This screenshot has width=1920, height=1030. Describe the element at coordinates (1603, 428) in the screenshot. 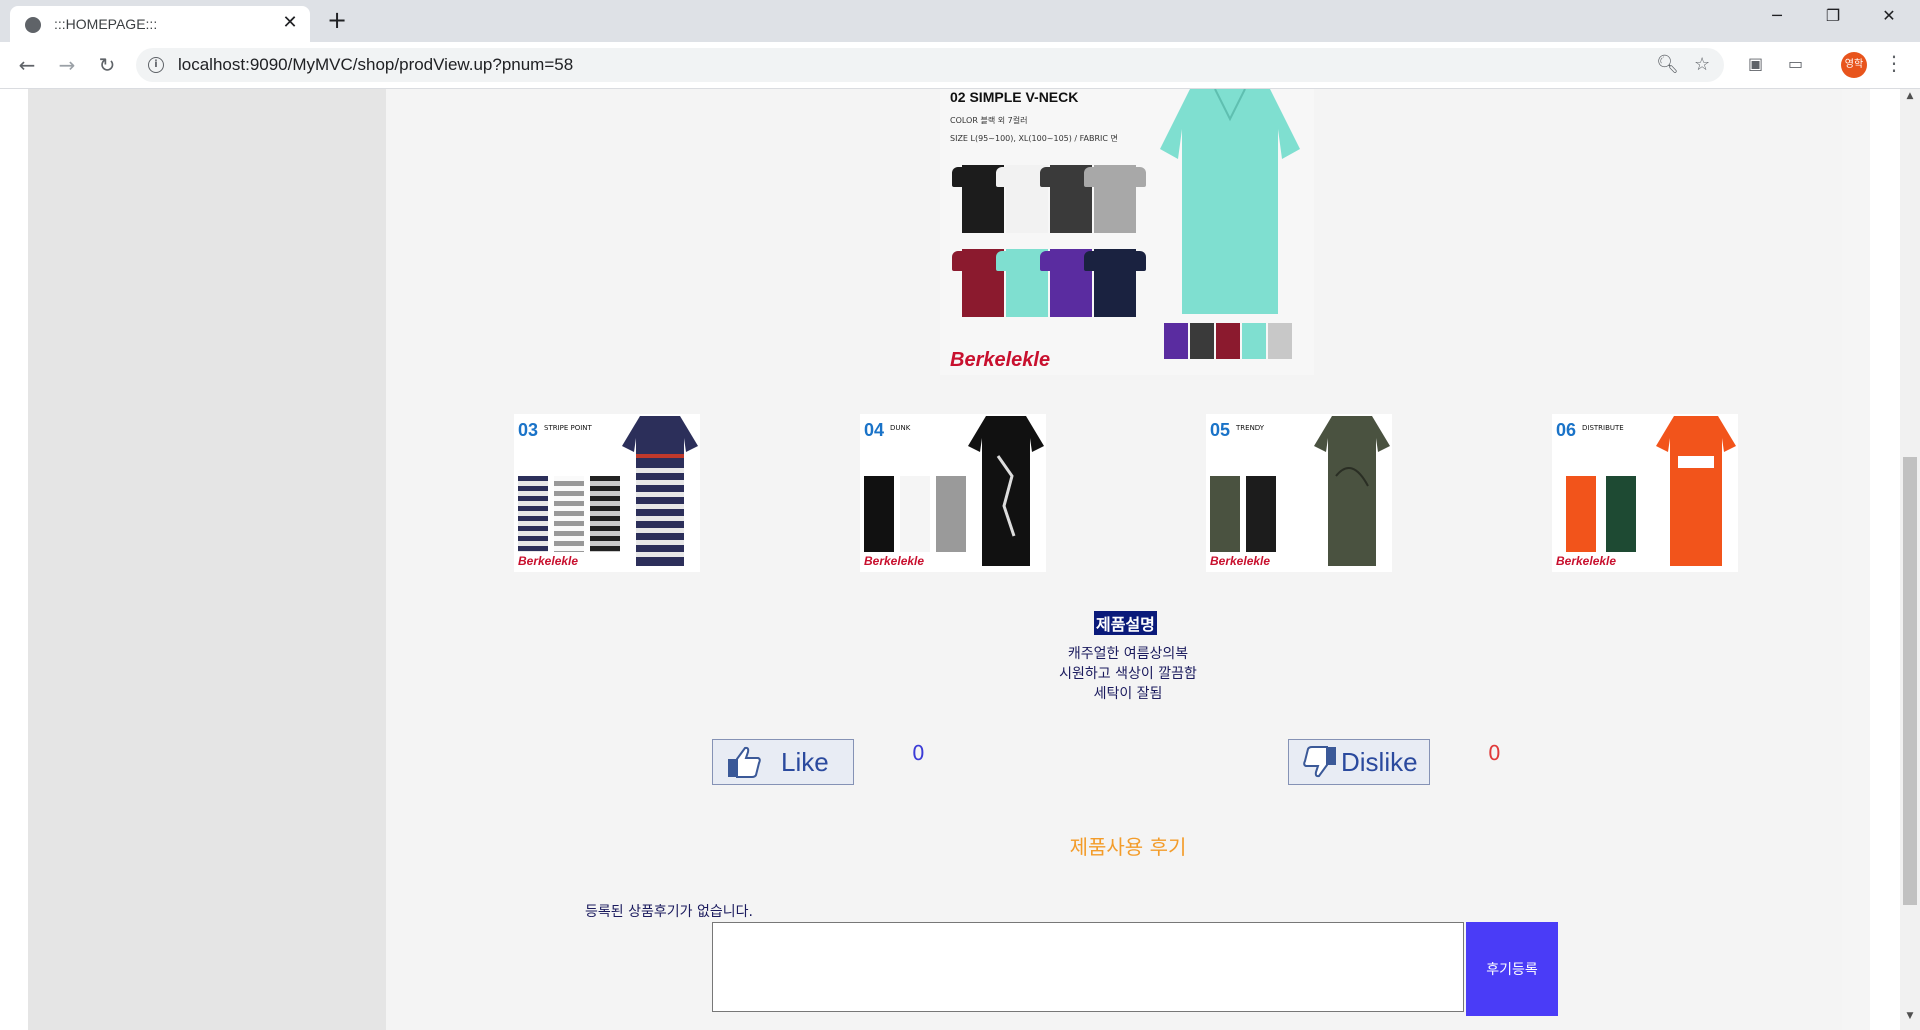

I see `thumbnail-name: DISTRIBUTE` at that location.